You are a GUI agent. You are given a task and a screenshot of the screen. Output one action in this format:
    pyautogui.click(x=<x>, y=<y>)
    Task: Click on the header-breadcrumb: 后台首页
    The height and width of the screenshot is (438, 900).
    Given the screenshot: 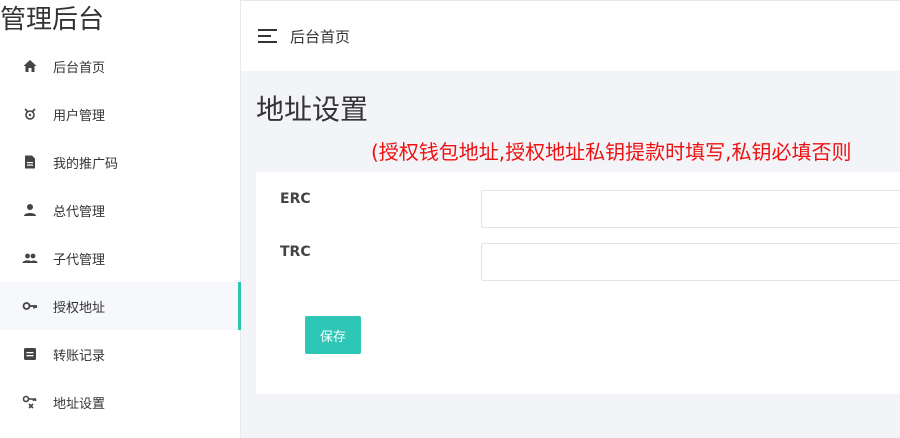 What is the action you would take?
    pyautogui.click(x=320, y=36)
    